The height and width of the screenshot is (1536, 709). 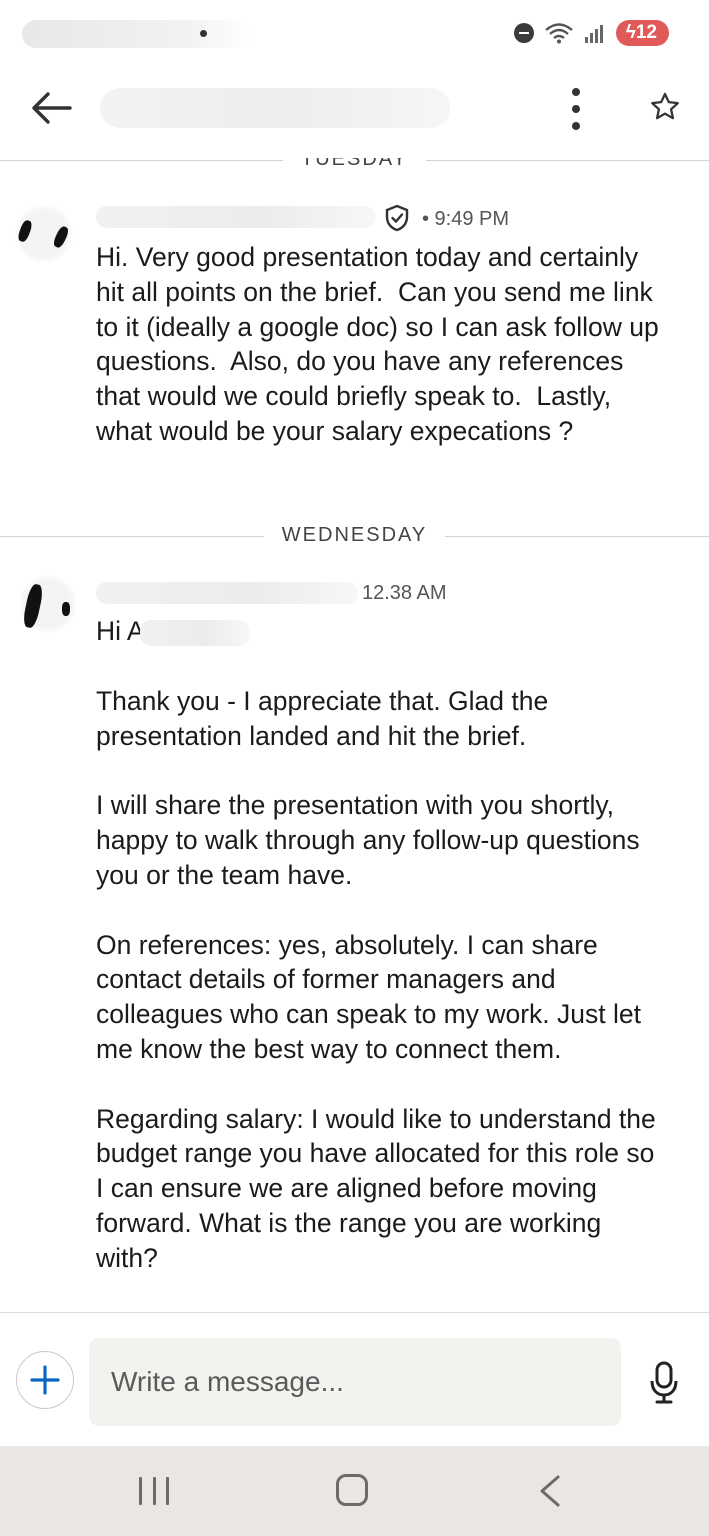 What do you see at coordinates (354, 164) in the screenshot?
I see `day-divider-label: TUESDAY` at bounding box center [354, 164].